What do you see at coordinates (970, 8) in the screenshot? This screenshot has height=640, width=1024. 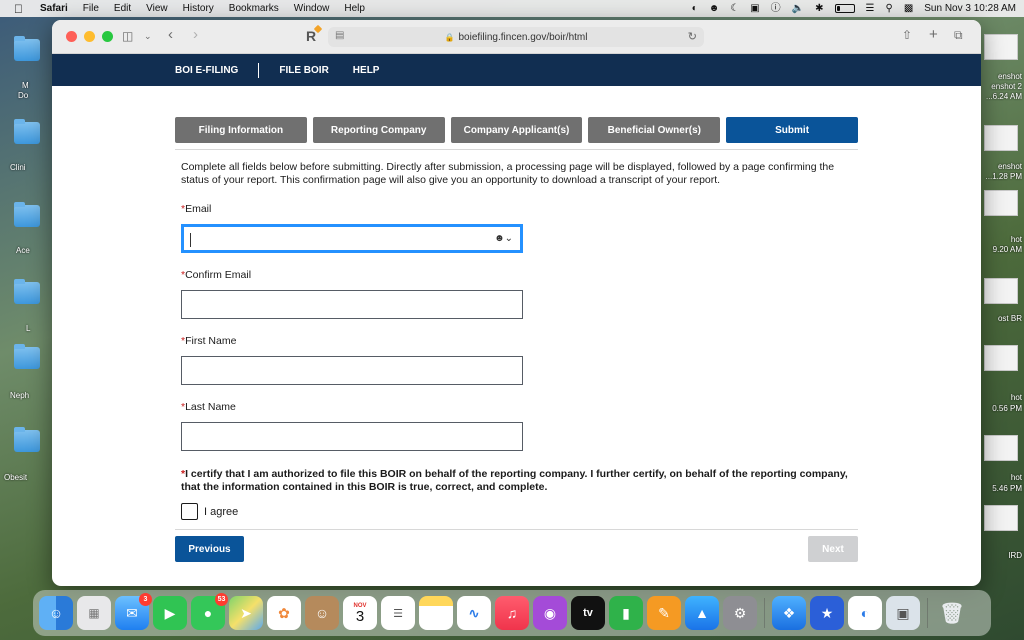 I see `menu-clock: Sun Nov 3 10:28 AM` at bounding box center [970, 8].